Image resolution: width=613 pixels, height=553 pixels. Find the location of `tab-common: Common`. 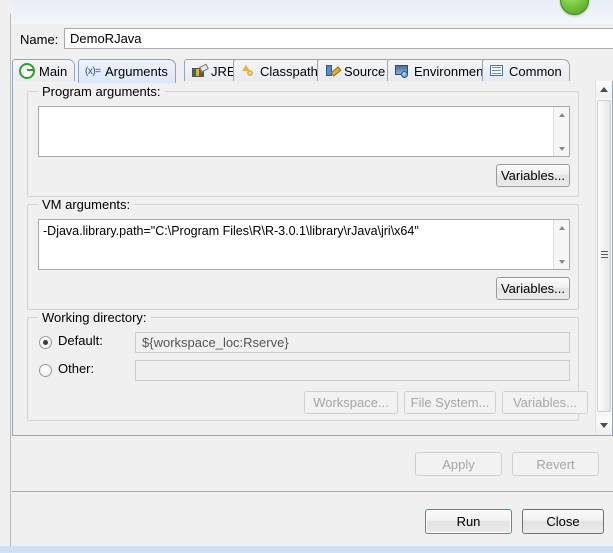

tab-common: Common is located at coordinates (526, 70).